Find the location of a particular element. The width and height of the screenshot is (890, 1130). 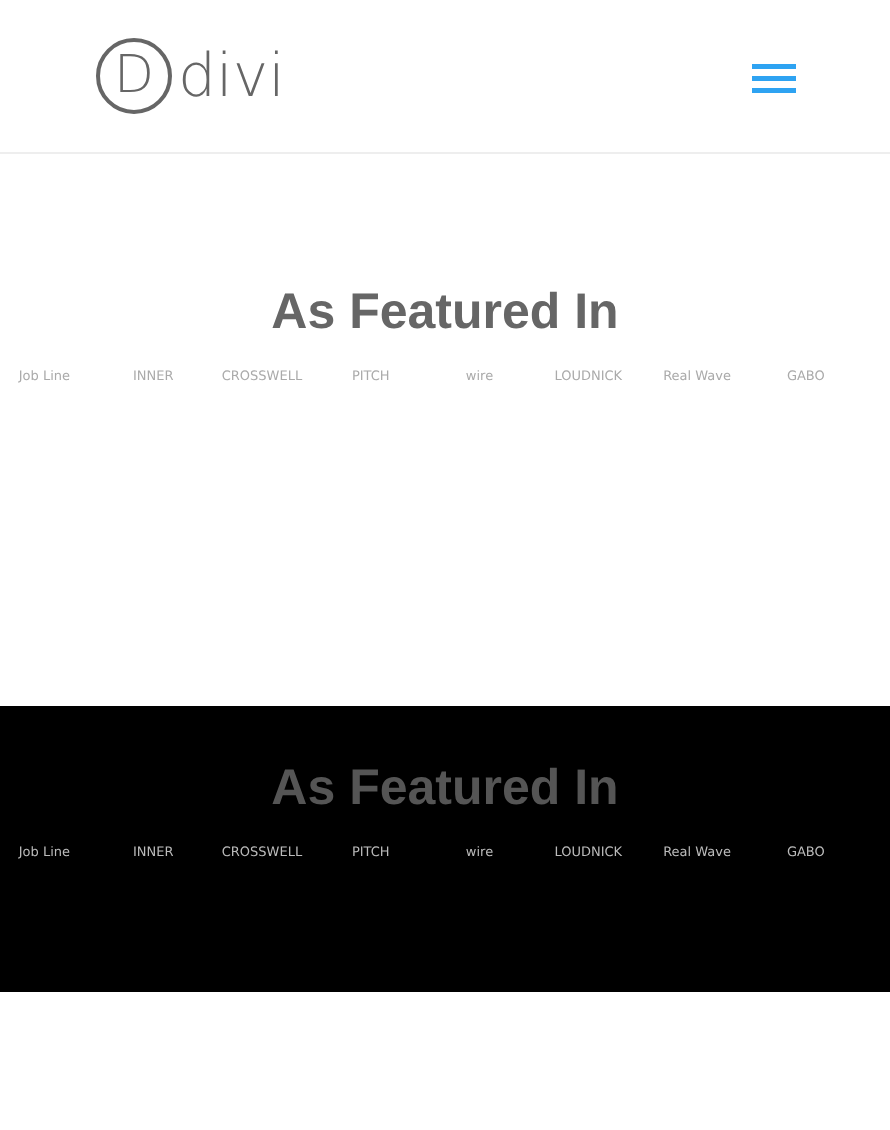

logo-mark: D is located at coordinates (134, 76).